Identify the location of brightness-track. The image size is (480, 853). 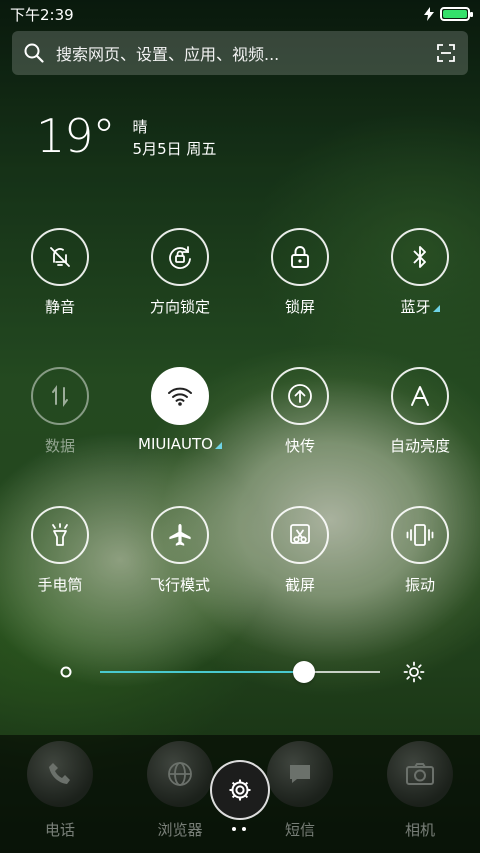
(240, 672).